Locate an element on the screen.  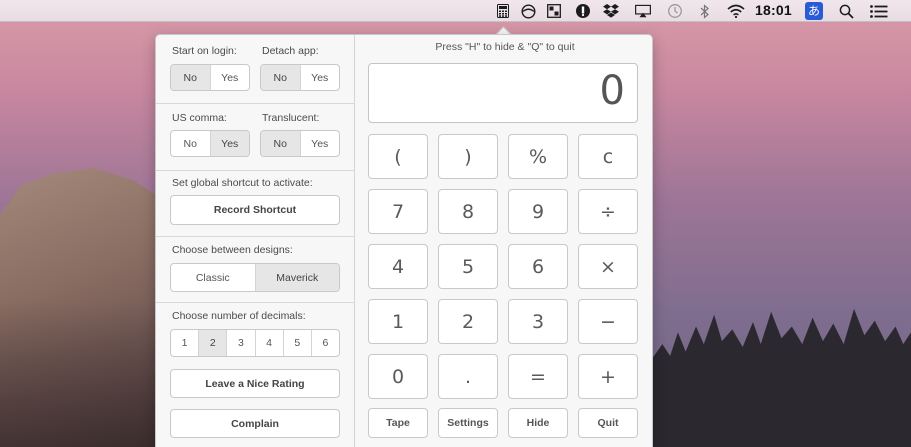
rate-button: Leave a Nice Rating is located at coordinates (255, 383).